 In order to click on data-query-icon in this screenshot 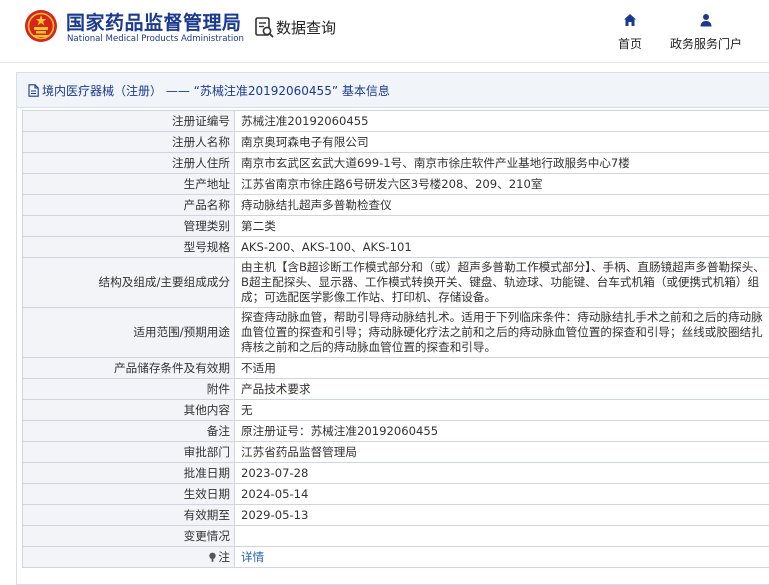, I will do `click(264, 27)`.